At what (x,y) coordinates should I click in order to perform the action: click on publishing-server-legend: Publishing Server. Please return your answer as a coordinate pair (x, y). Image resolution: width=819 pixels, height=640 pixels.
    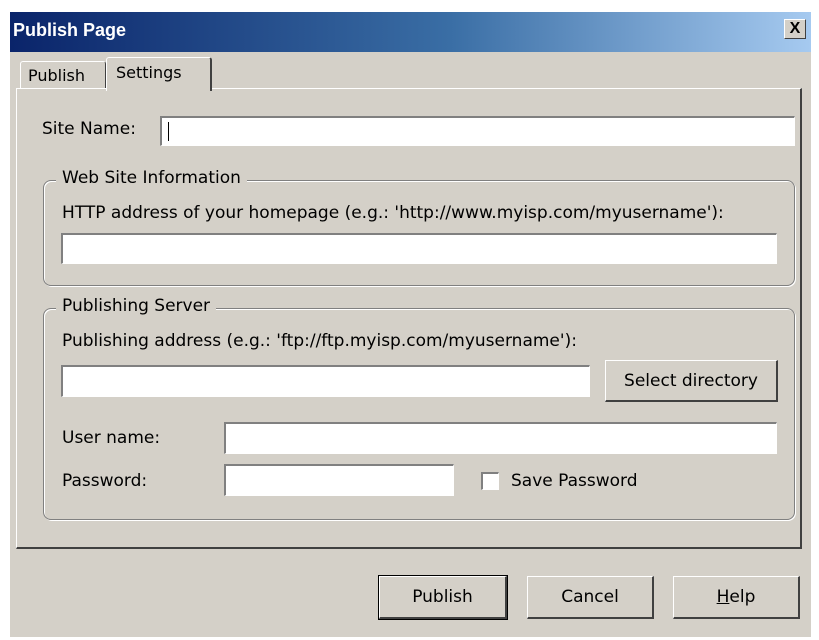
    Looking at the image, I should click on (136, 306).